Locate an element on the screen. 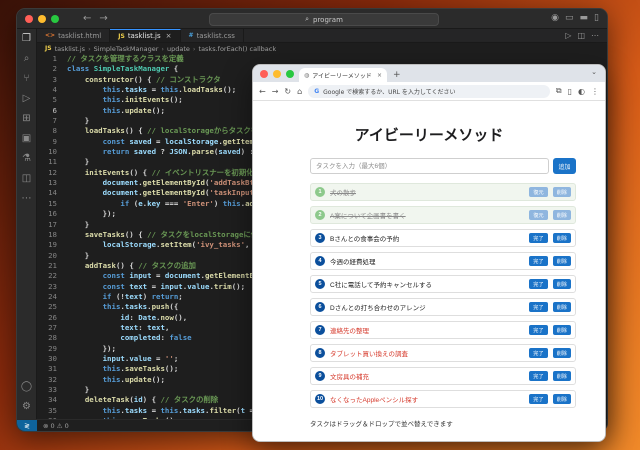  code-token: deleteTask is located at coordinates (107, 400).